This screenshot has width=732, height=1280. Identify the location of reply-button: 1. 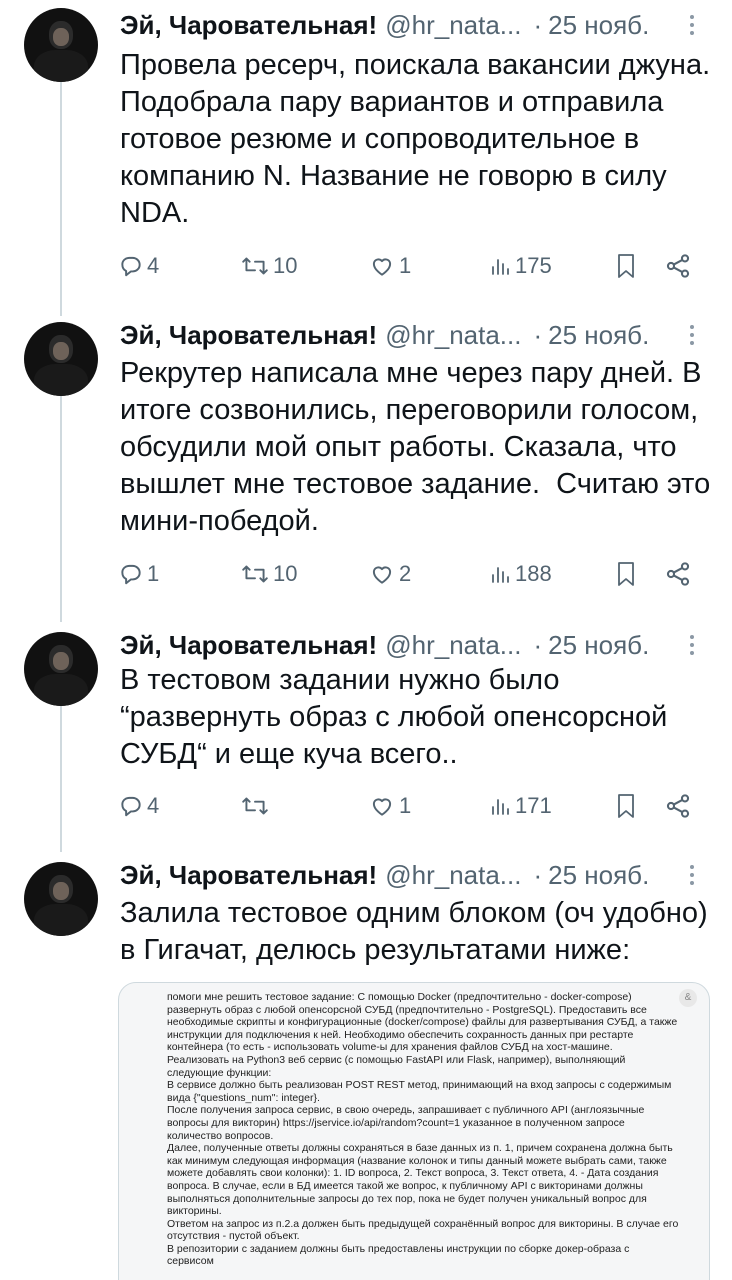
(138, 574).